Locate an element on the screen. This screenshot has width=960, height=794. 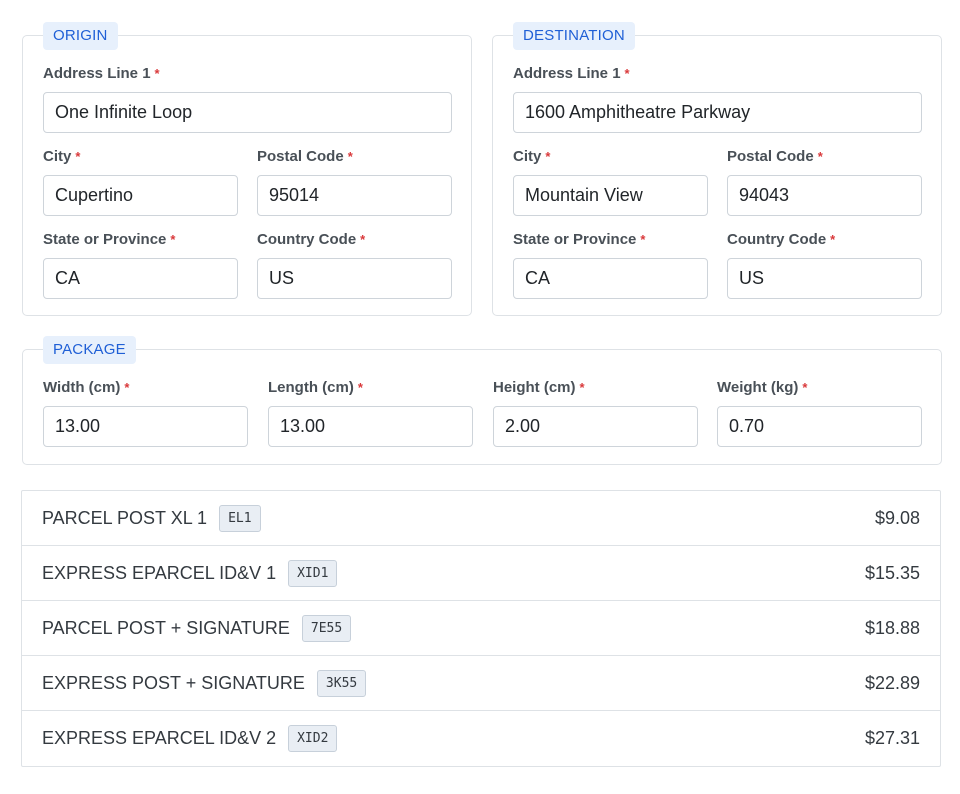
destination-postal-label: Postal Code is located at coordinates (770, 156).